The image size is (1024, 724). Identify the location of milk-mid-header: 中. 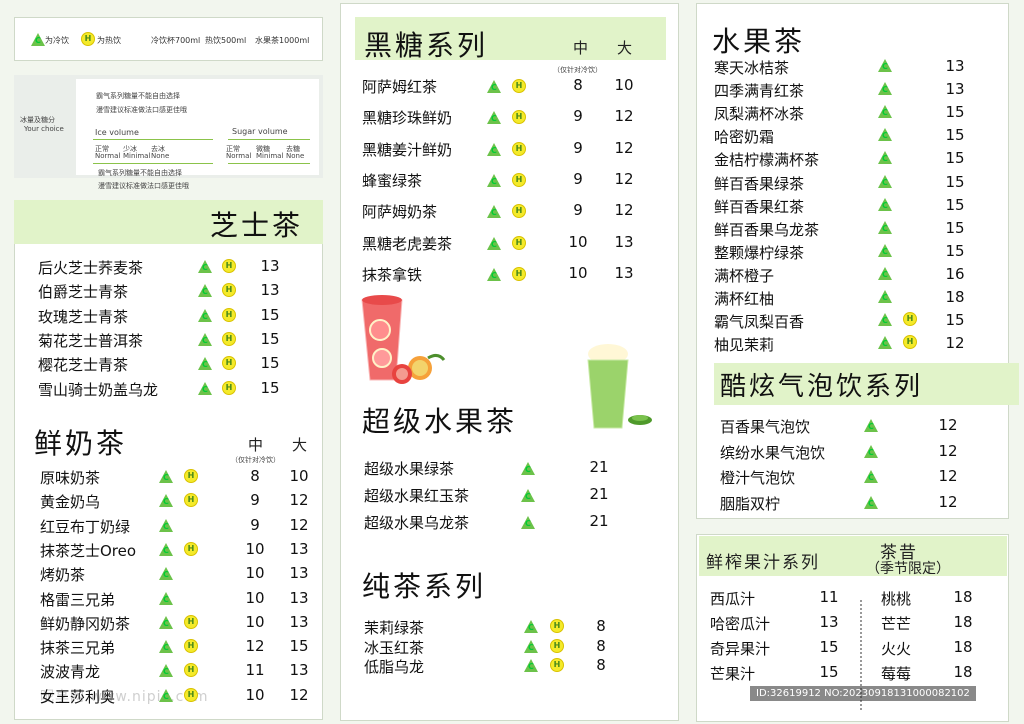
(256, 445).